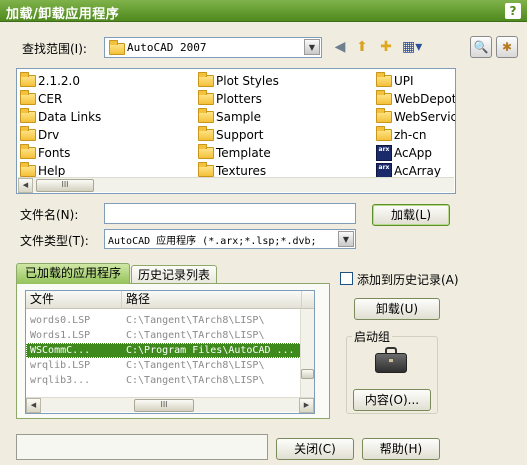 This screenshot has height=465, width=527. What do you see at coordinates (306, 405) in the screenshot?
I see `scroll-right-icon: ▶` at bounding box center [306, 405].